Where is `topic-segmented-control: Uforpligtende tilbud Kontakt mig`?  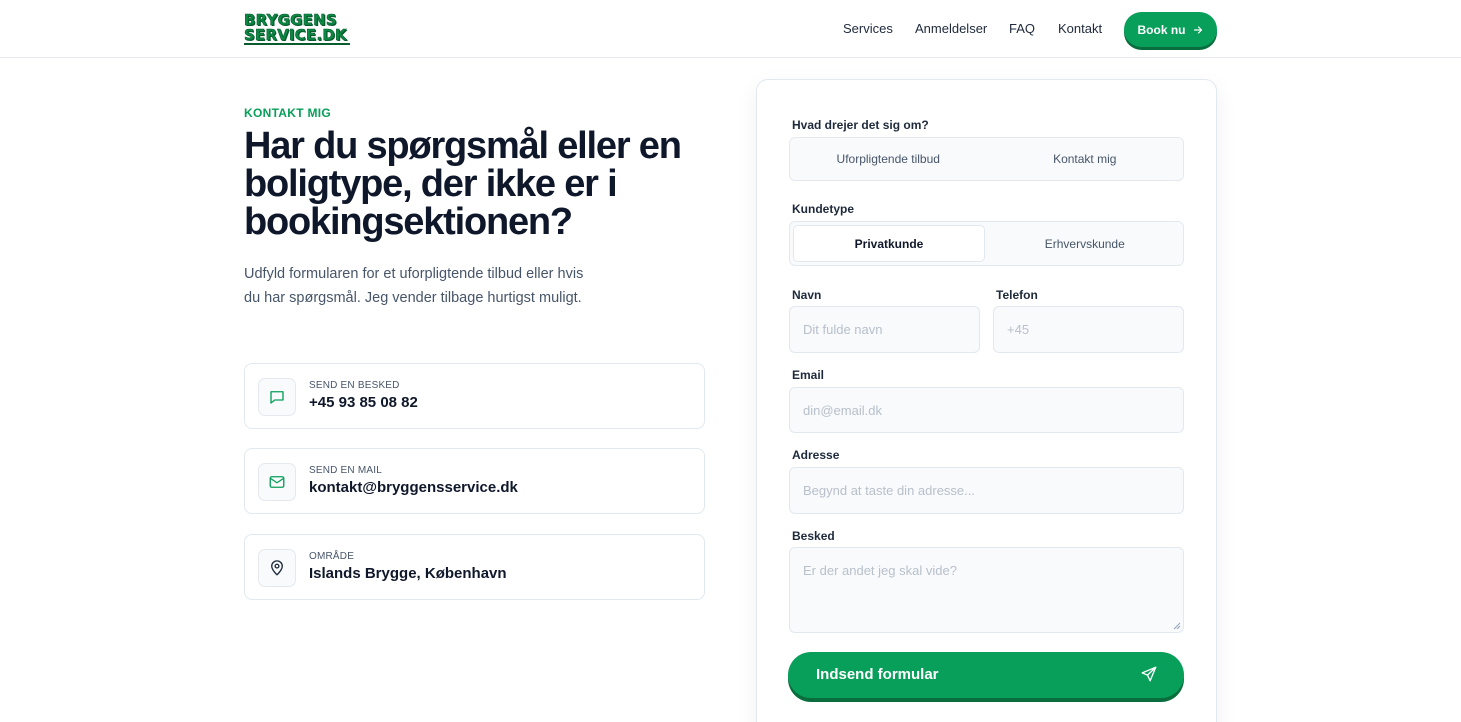 topic-segmented-control: Uforpligtende tilbud Kontakt mig is located at coordinates (986, 159).